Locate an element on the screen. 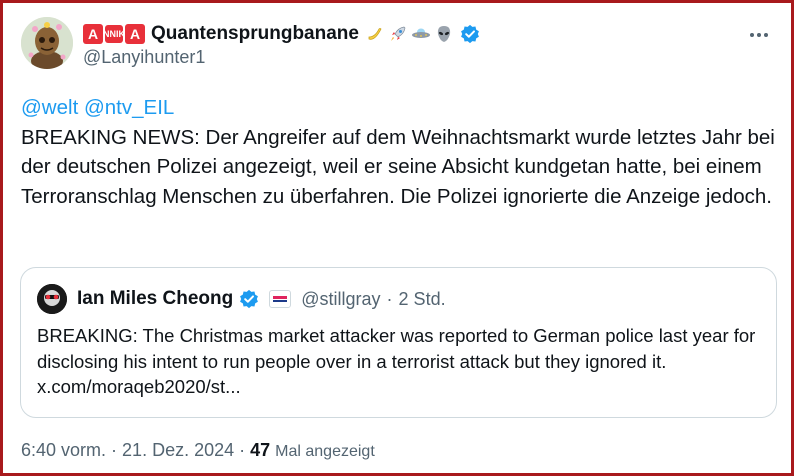 The image size is (794, 476). rocket-icon is located at coordinates (398, 34).